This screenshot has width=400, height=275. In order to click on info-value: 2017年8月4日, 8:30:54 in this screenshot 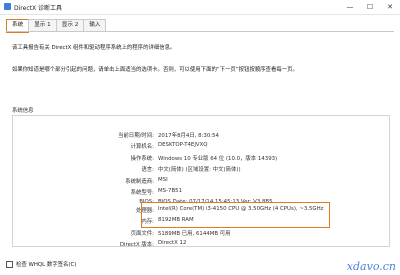, I will do `click(188, 136)`.